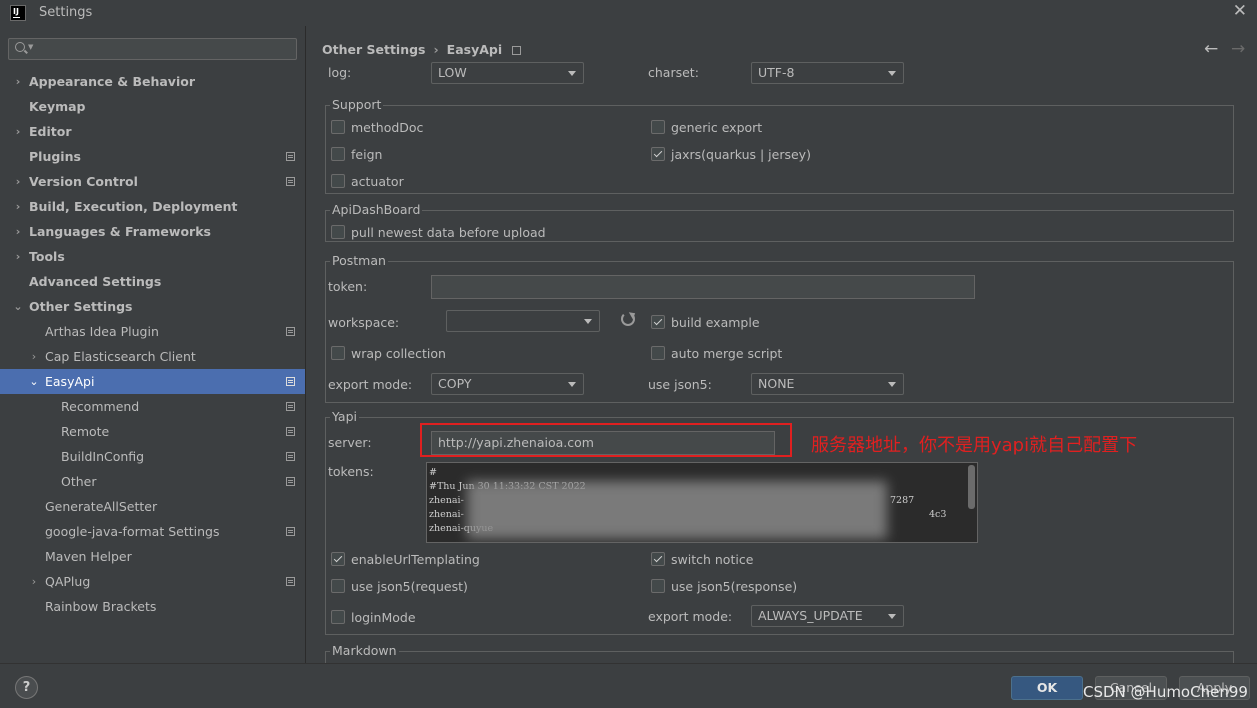 This screenshot has width=1257, height=708. What do you see at coordinates (133, 206) in the screenshot?
I see `sidebar-item-label: Build, Execution, Deployment` at bounding box center [133, 206].